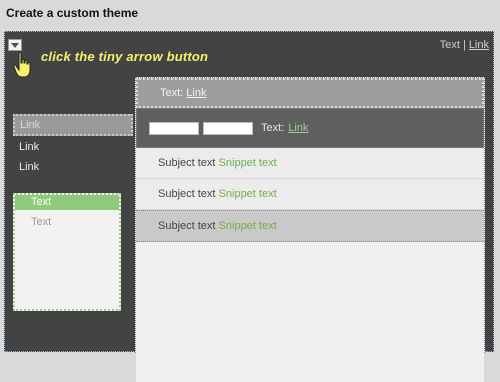 This screenshot has height=382, width=500. I want to click on sidenav-item-1: Link, so click(73, 125).